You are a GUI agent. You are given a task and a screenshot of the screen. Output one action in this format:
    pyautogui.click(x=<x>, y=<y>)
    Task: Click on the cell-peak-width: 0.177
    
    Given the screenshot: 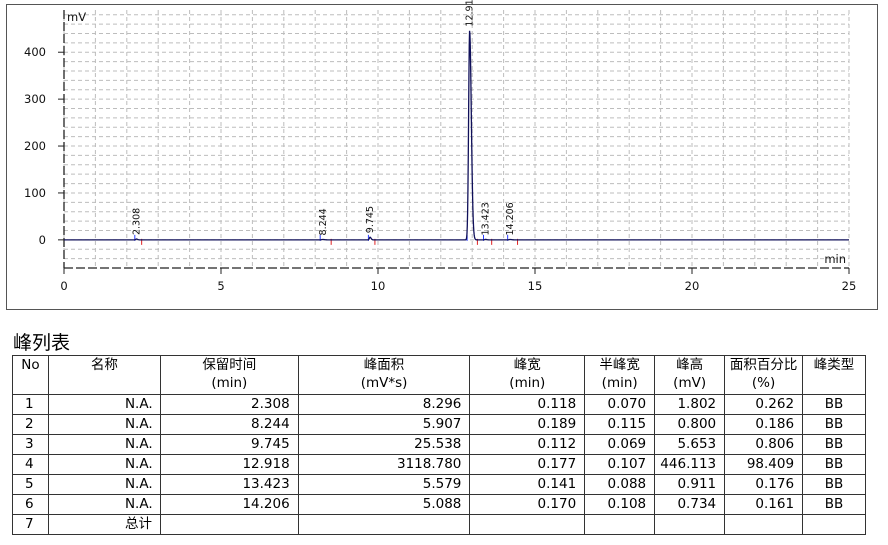 What is the action you would take?
    pyautogui.click(x=527, y=464)
    